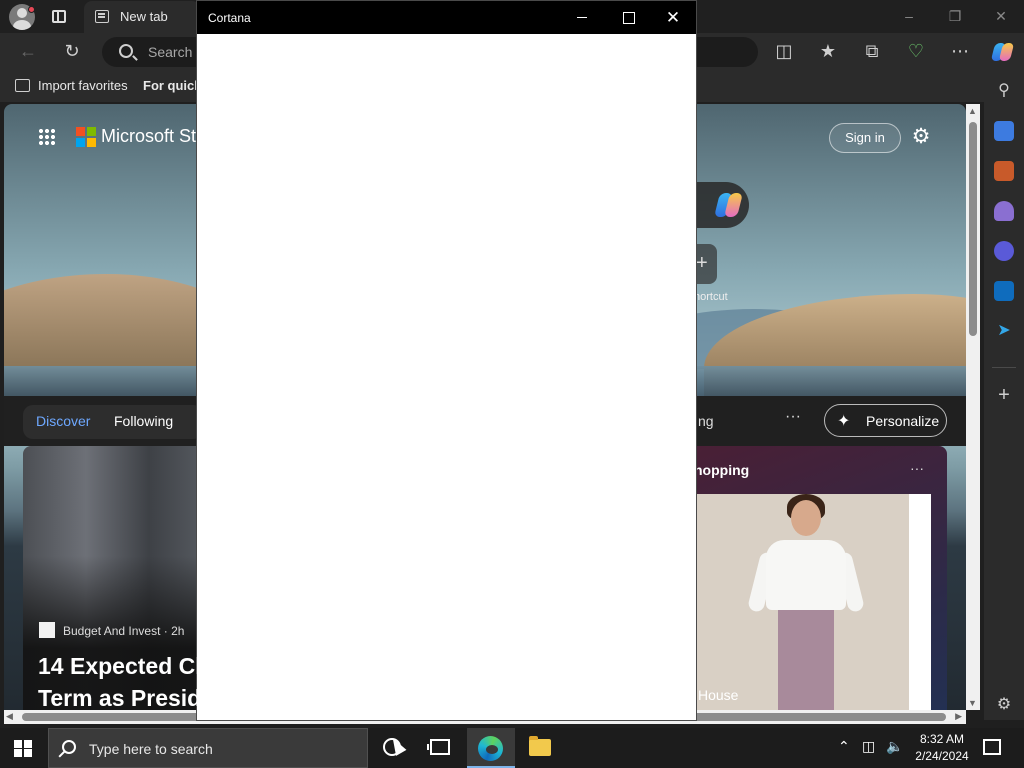 The width and height of the screenshot is (1024, 768). I want to click on headline-line: Term as Presid, so click(120, 697).